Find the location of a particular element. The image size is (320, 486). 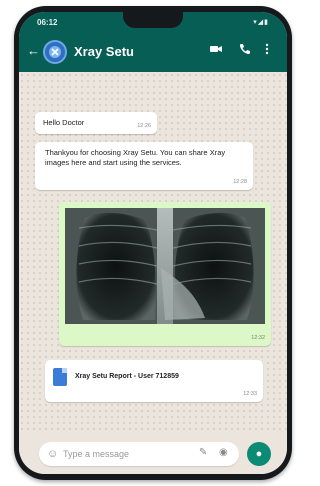

mic-icon: ● is located at coordinates (259, 454).